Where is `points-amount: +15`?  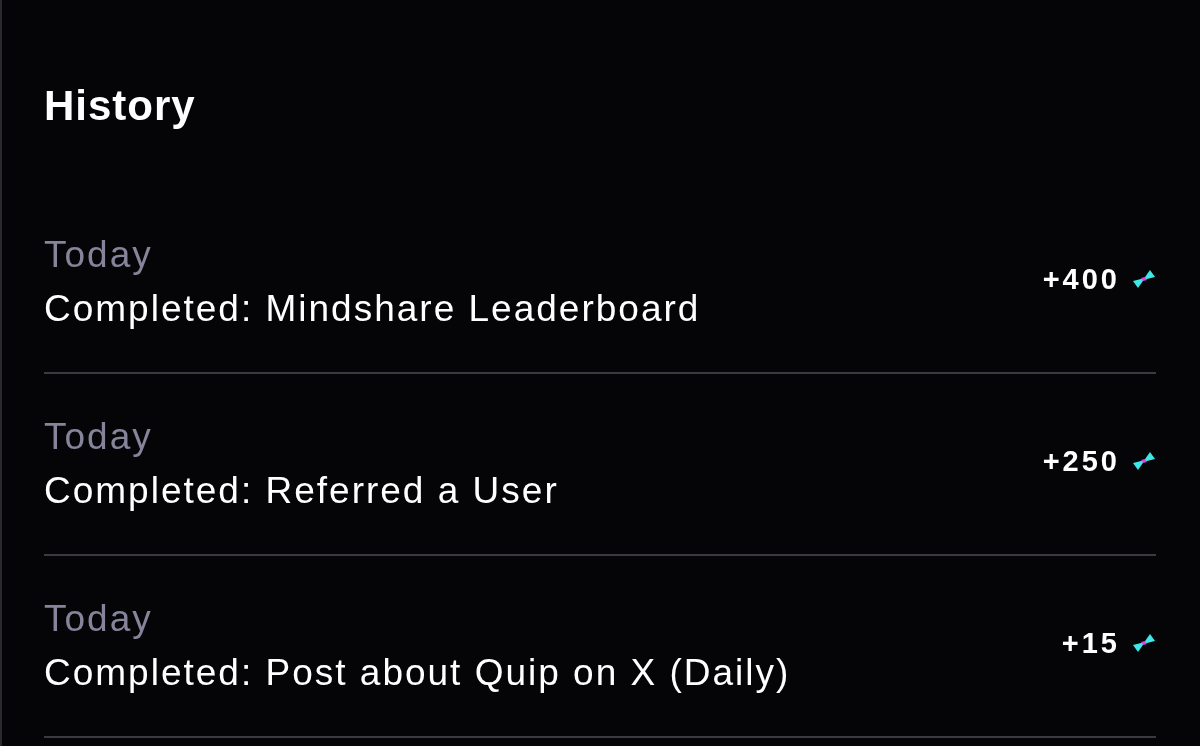 points-amount: +15 is located at coordinates (1090, 643).